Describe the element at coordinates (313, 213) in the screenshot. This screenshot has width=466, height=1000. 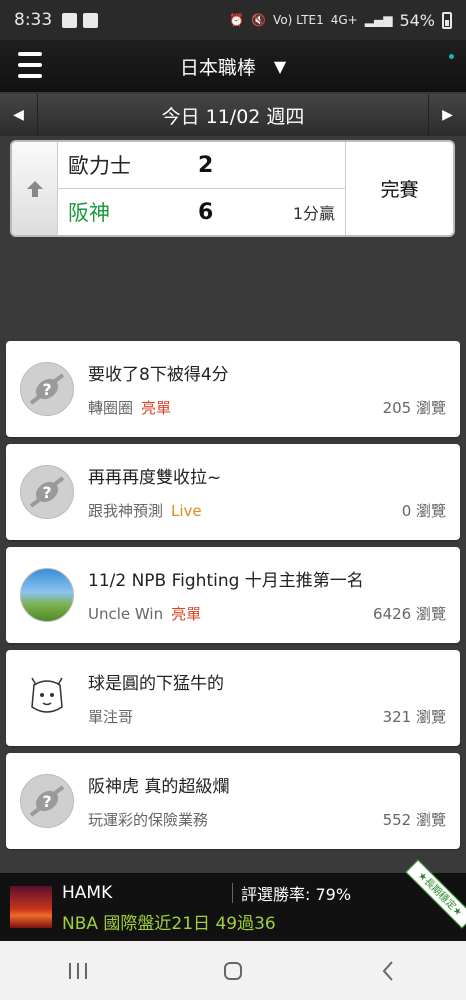
I see `win-margin: 1分贏` at that location.